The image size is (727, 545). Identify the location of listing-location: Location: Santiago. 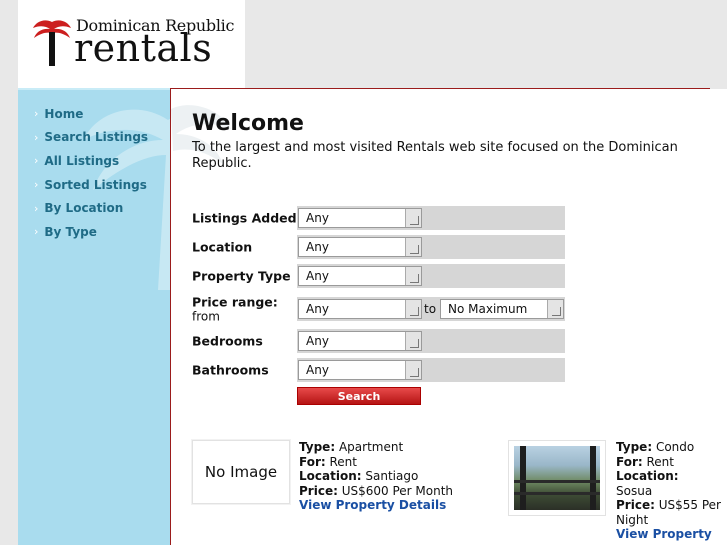
(359, 476).